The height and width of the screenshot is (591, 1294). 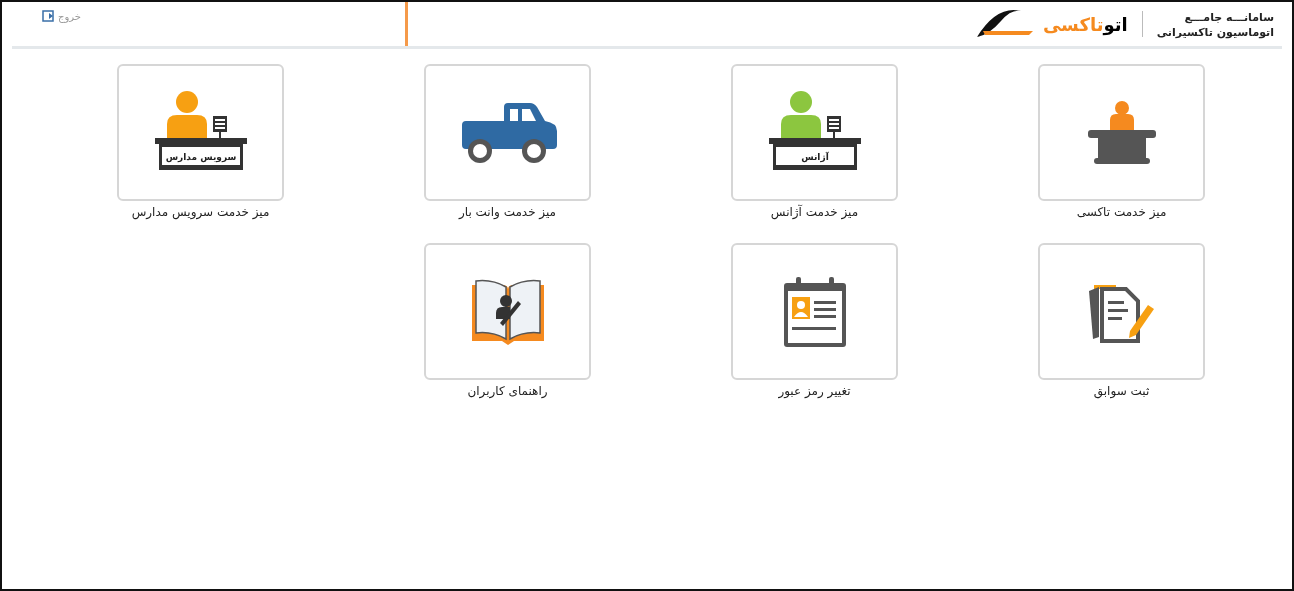 What do you see at coordinates (200, 132) in the screenshot?
I see `tile-card: سرویس مدارس` at bounding box center [200, 132].